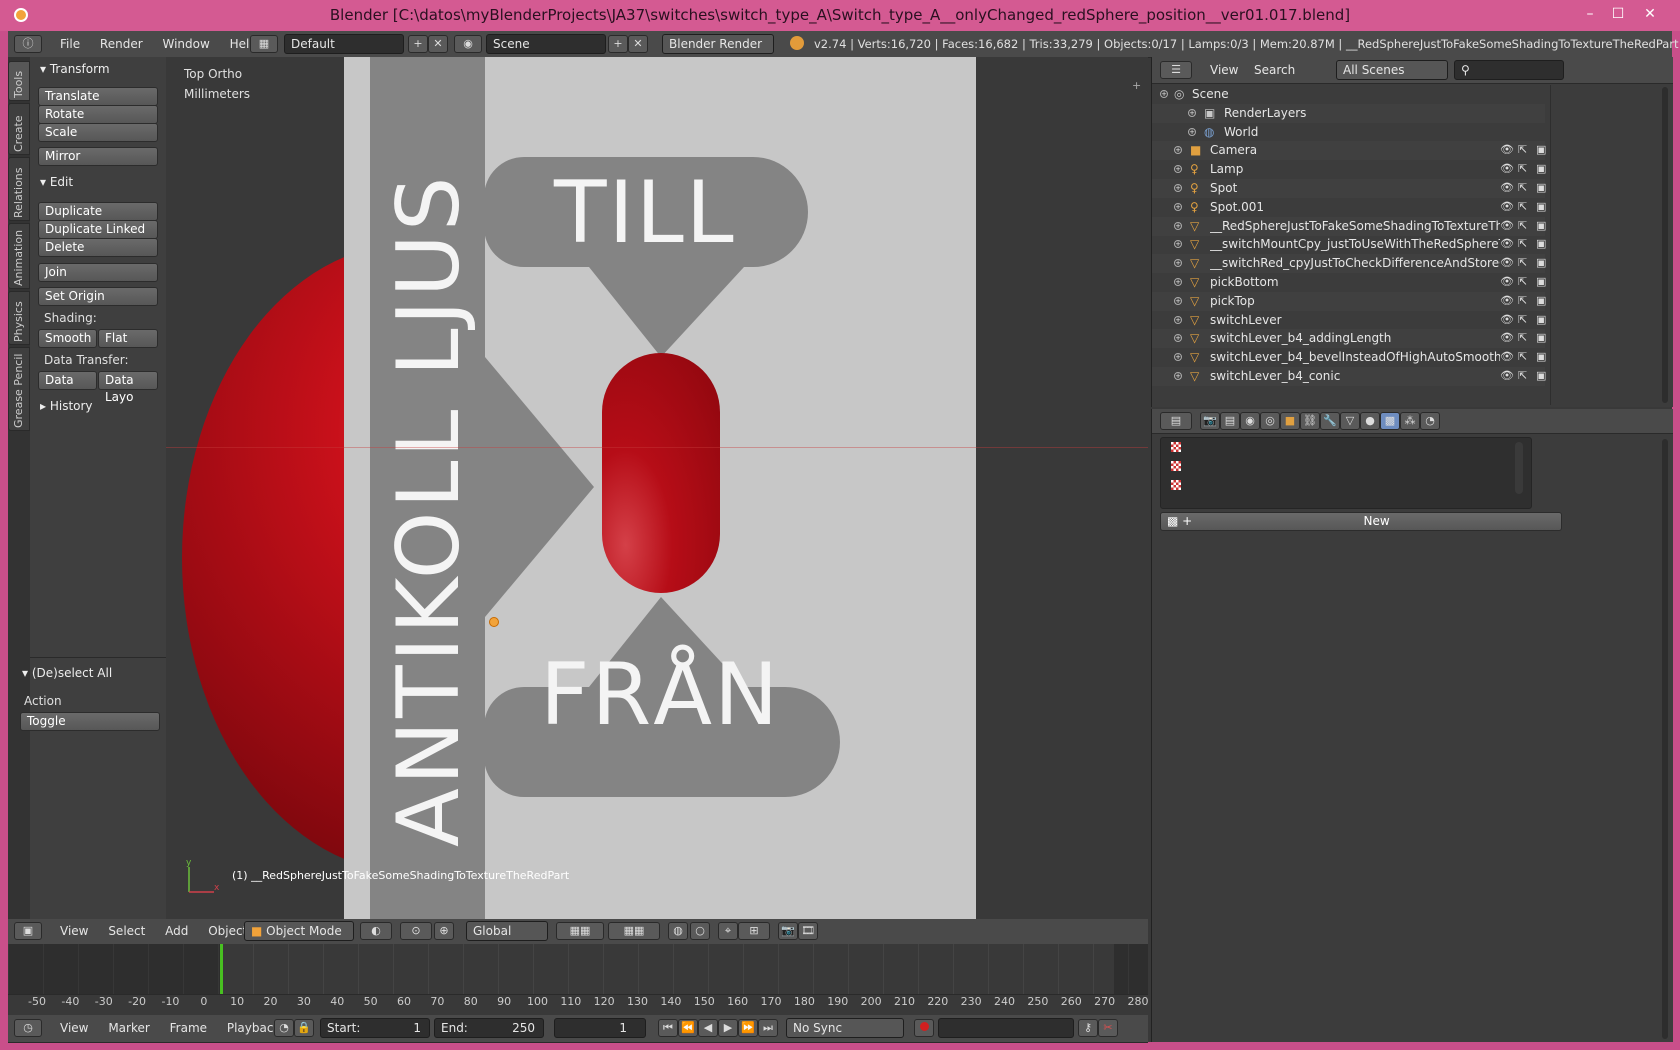 Image resolution: width=1680 pixels, height=1050 pixels. I want to click on layers-tab-icon: ▤, so click(1230, 421).